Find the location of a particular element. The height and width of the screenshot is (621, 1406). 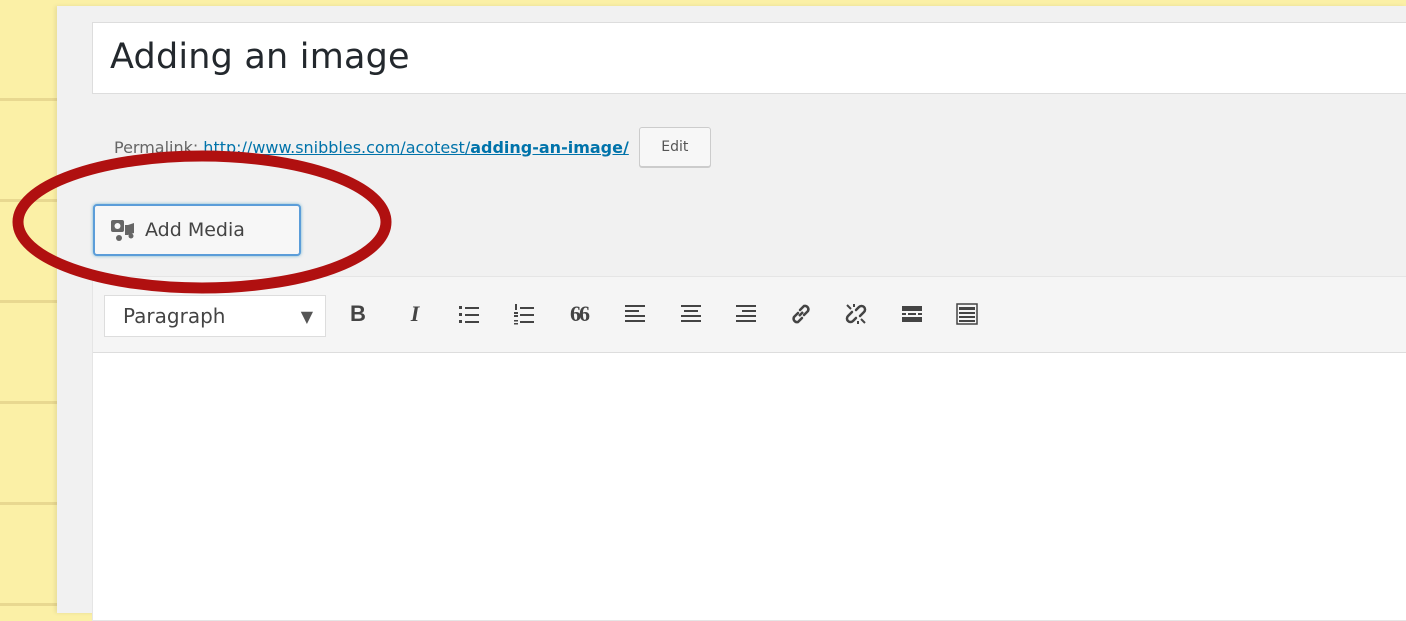

read-more-button is located at coordinates (912, 314).